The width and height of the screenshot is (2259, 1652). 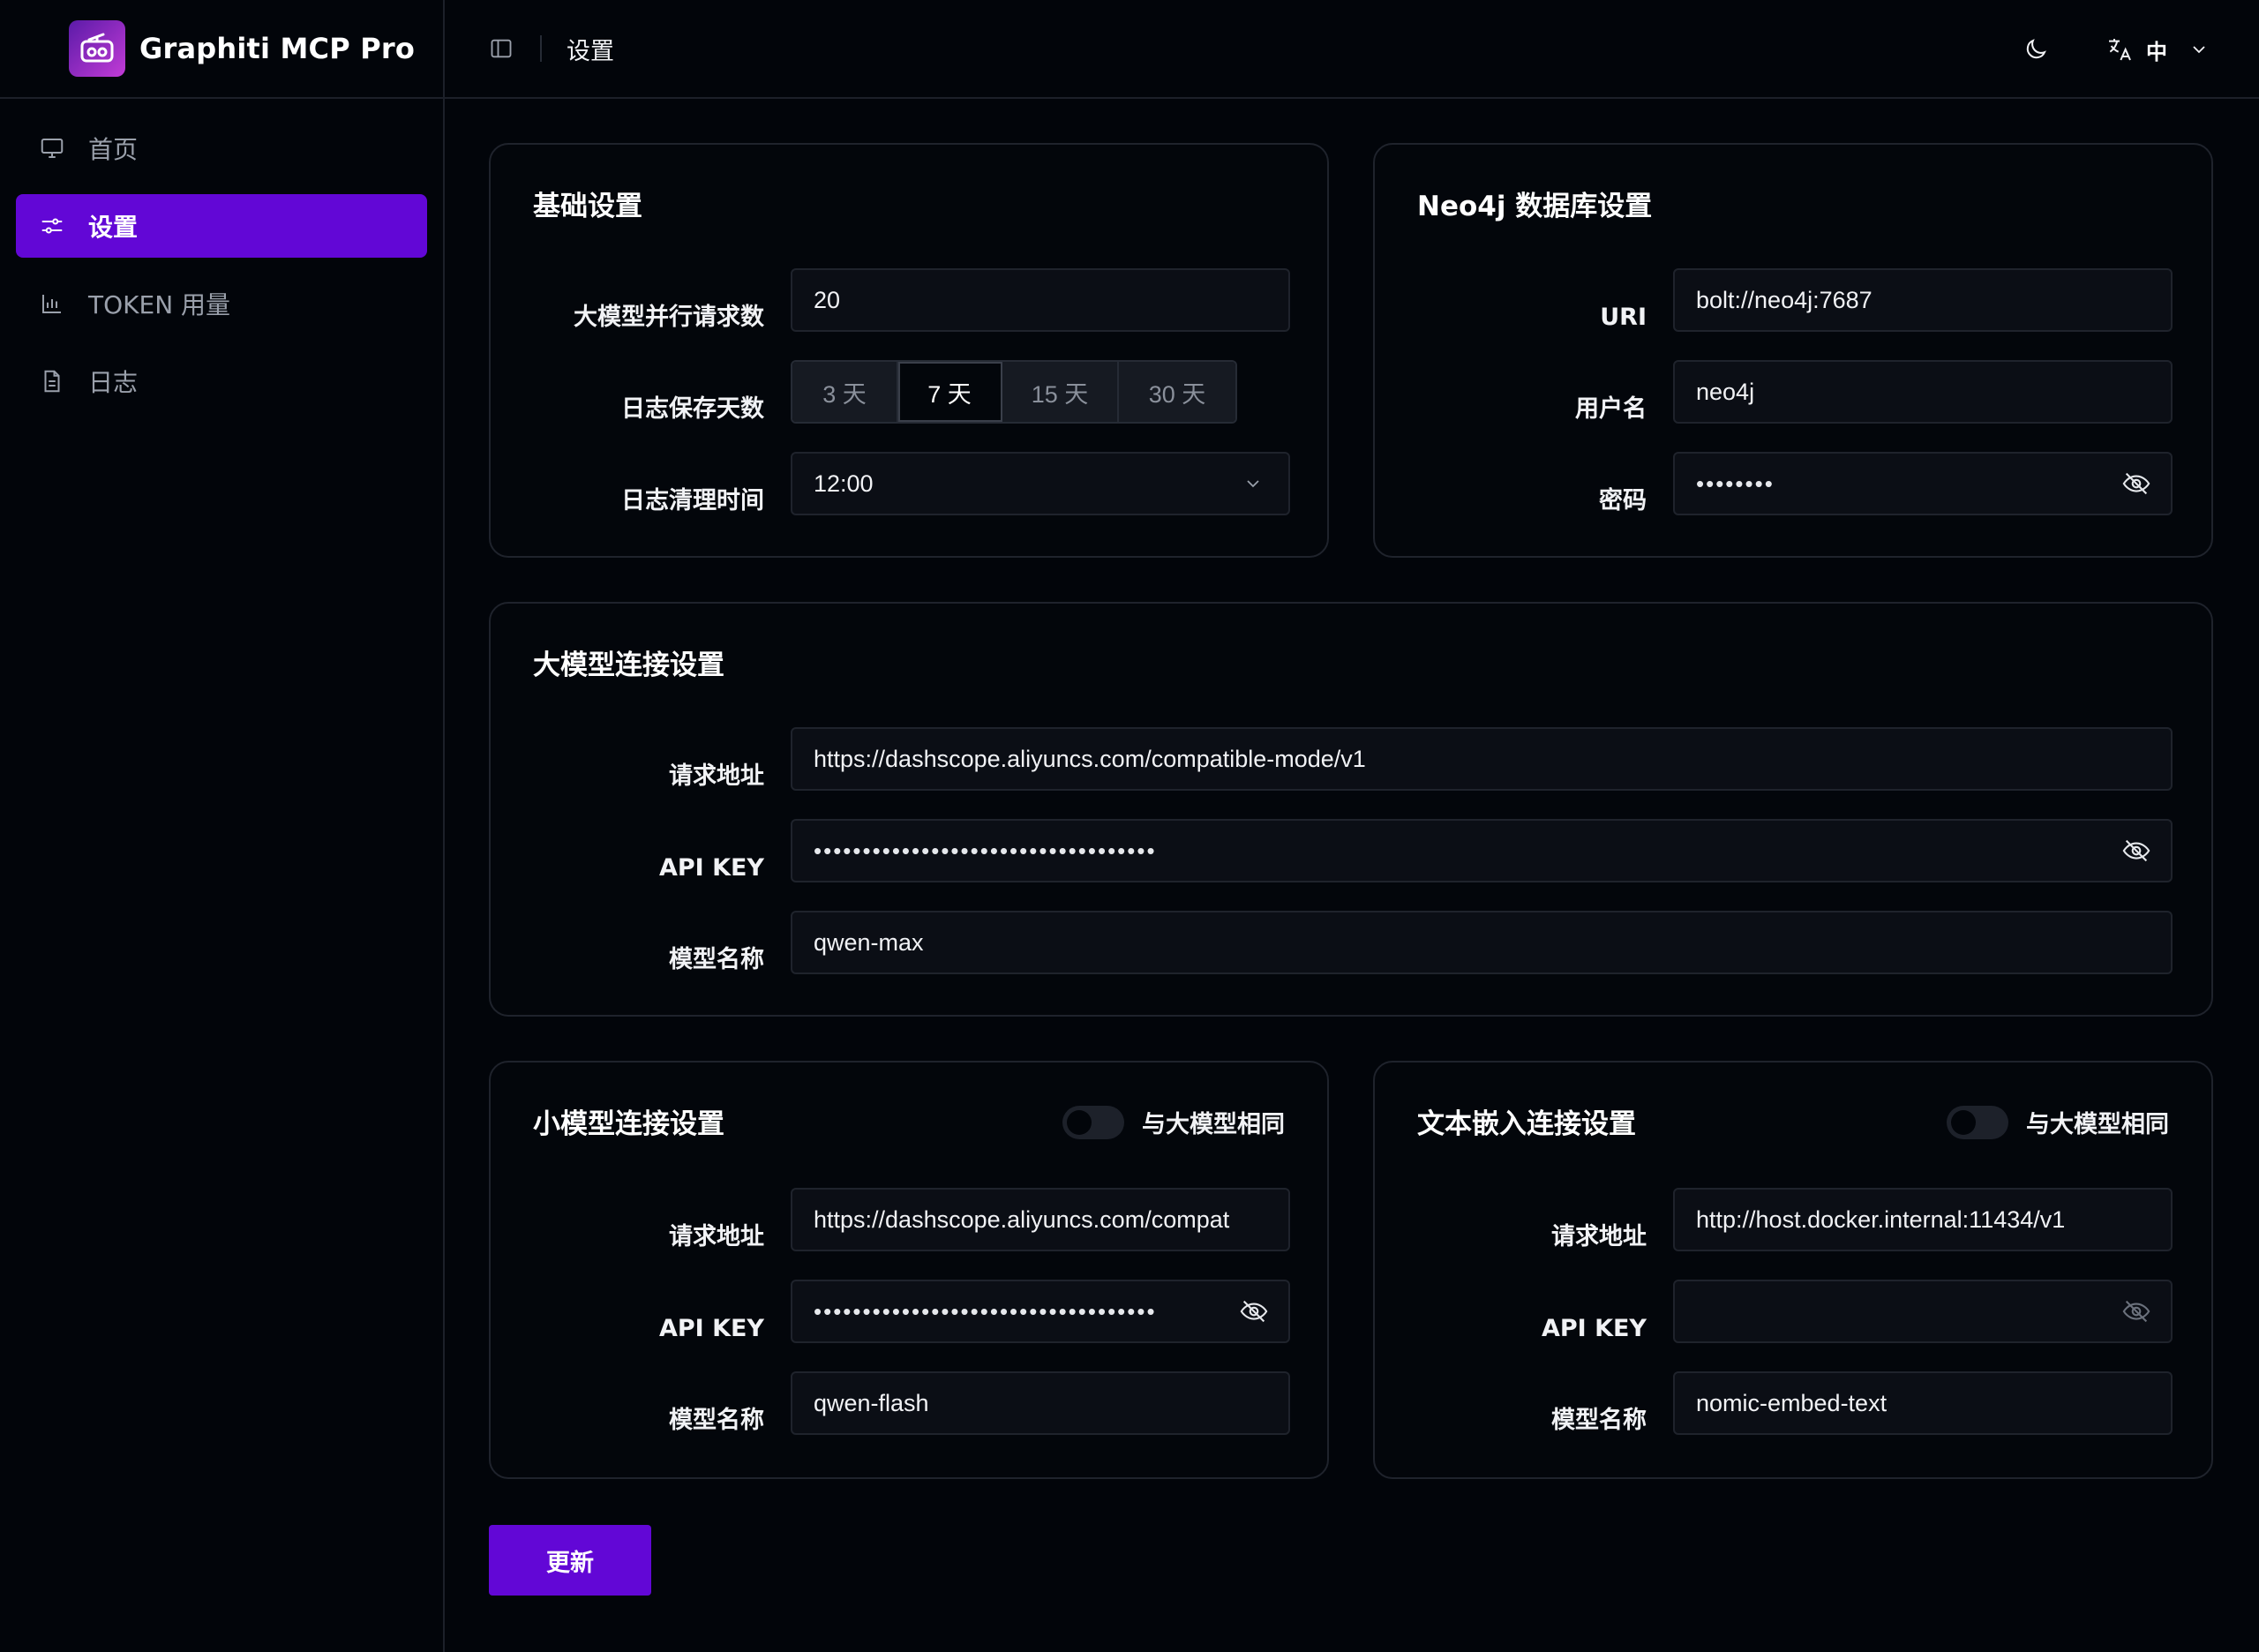 What do you see at coordinates (1623, 500) in the screenshot?
I see `password-label: 密码` at bounding box center [1623, 500].